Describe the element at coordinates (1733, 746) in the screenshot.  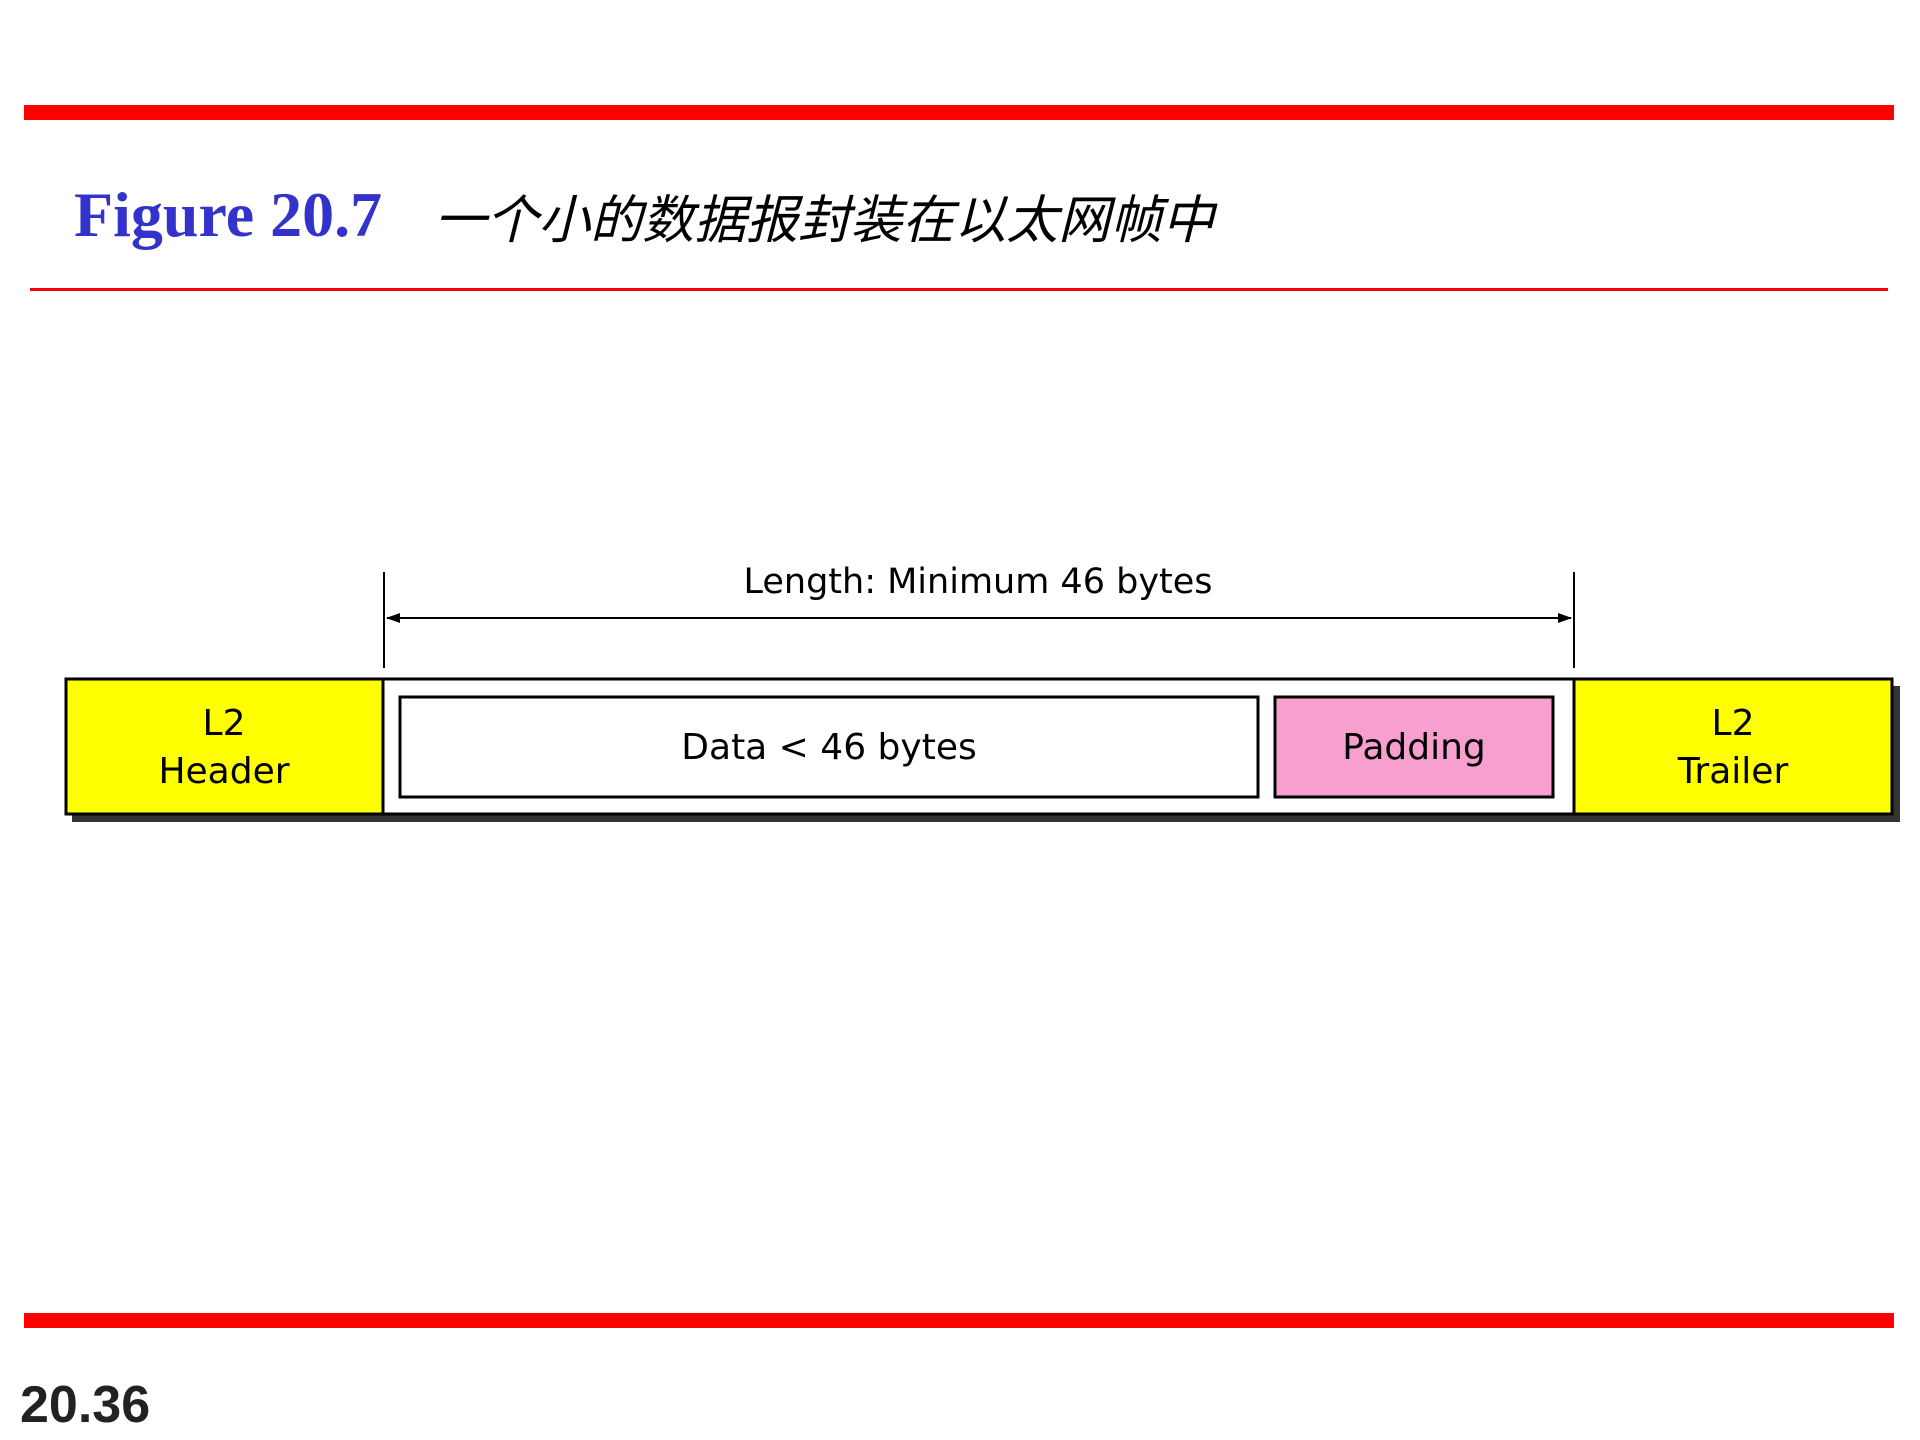
I see `l2-trailer-field` at that location.